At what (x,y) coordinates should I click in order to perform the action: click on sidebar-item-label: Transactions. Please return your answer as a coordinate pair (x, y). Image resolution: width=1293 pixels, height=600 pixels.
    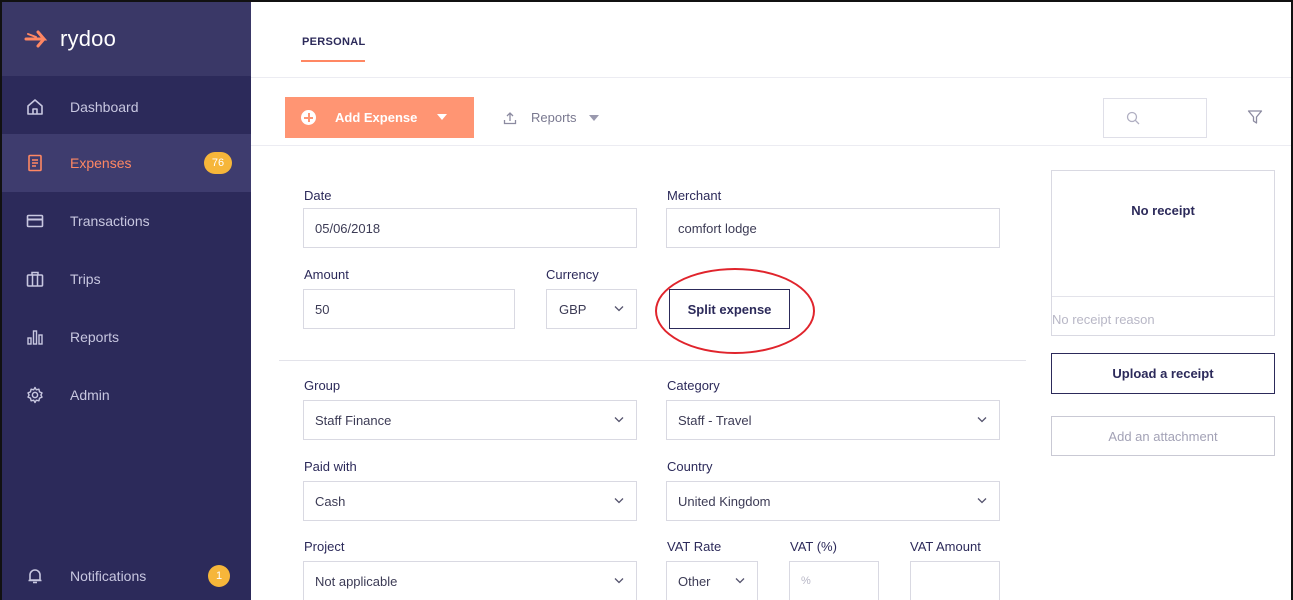
    Looking at the image, I should click on (110, 221).